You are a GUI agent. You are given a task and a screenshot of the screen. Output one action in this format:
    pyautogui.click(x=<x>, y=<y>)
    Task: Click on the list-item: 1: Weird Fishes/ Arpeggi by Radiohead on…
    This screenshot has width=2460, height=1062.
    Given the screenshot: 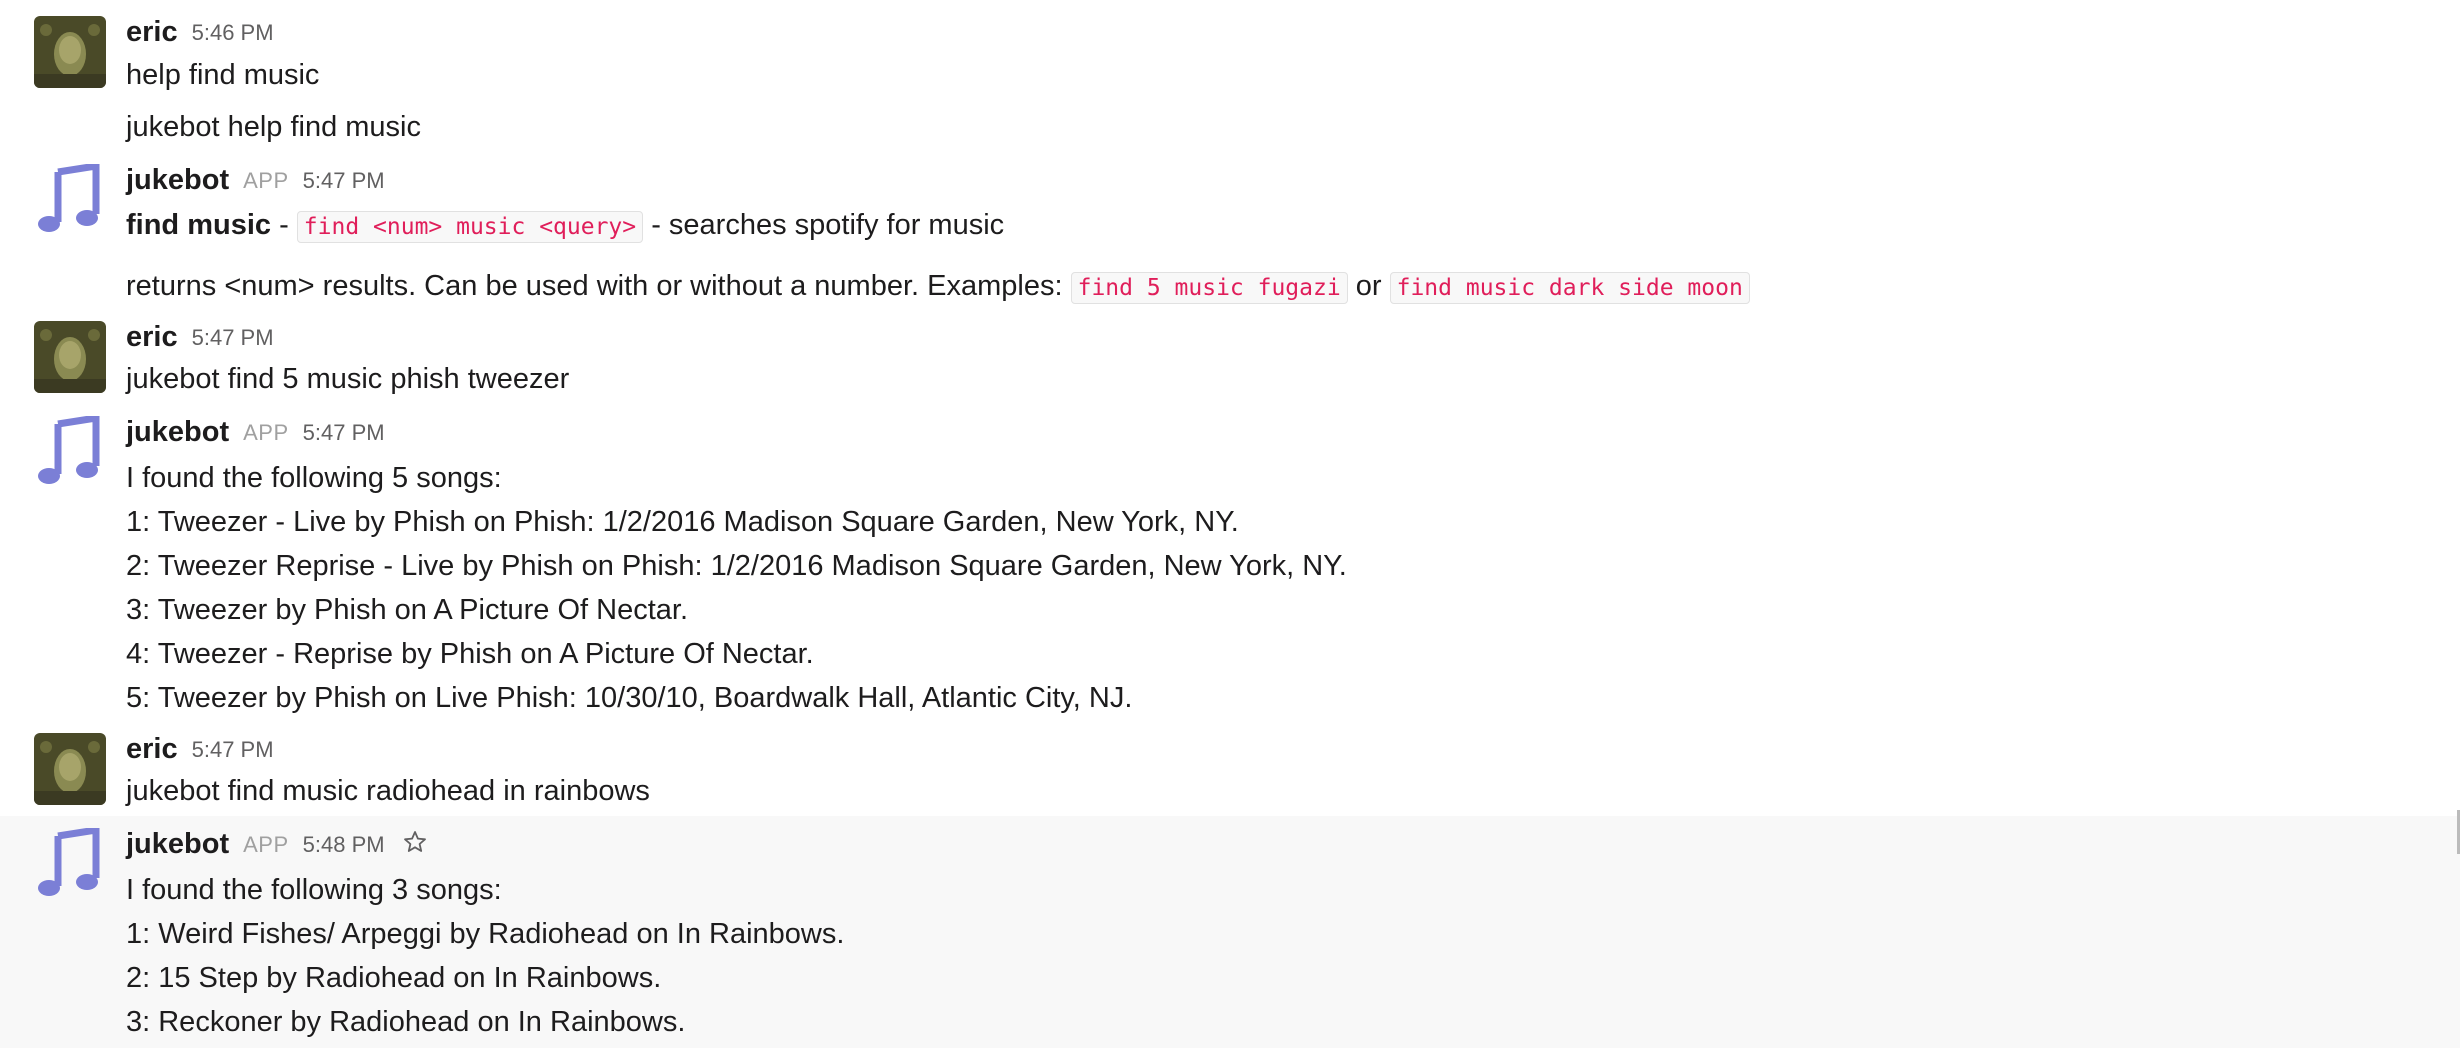 What is the action you would take?
    pyautogui.click(x=485, y=934)
    